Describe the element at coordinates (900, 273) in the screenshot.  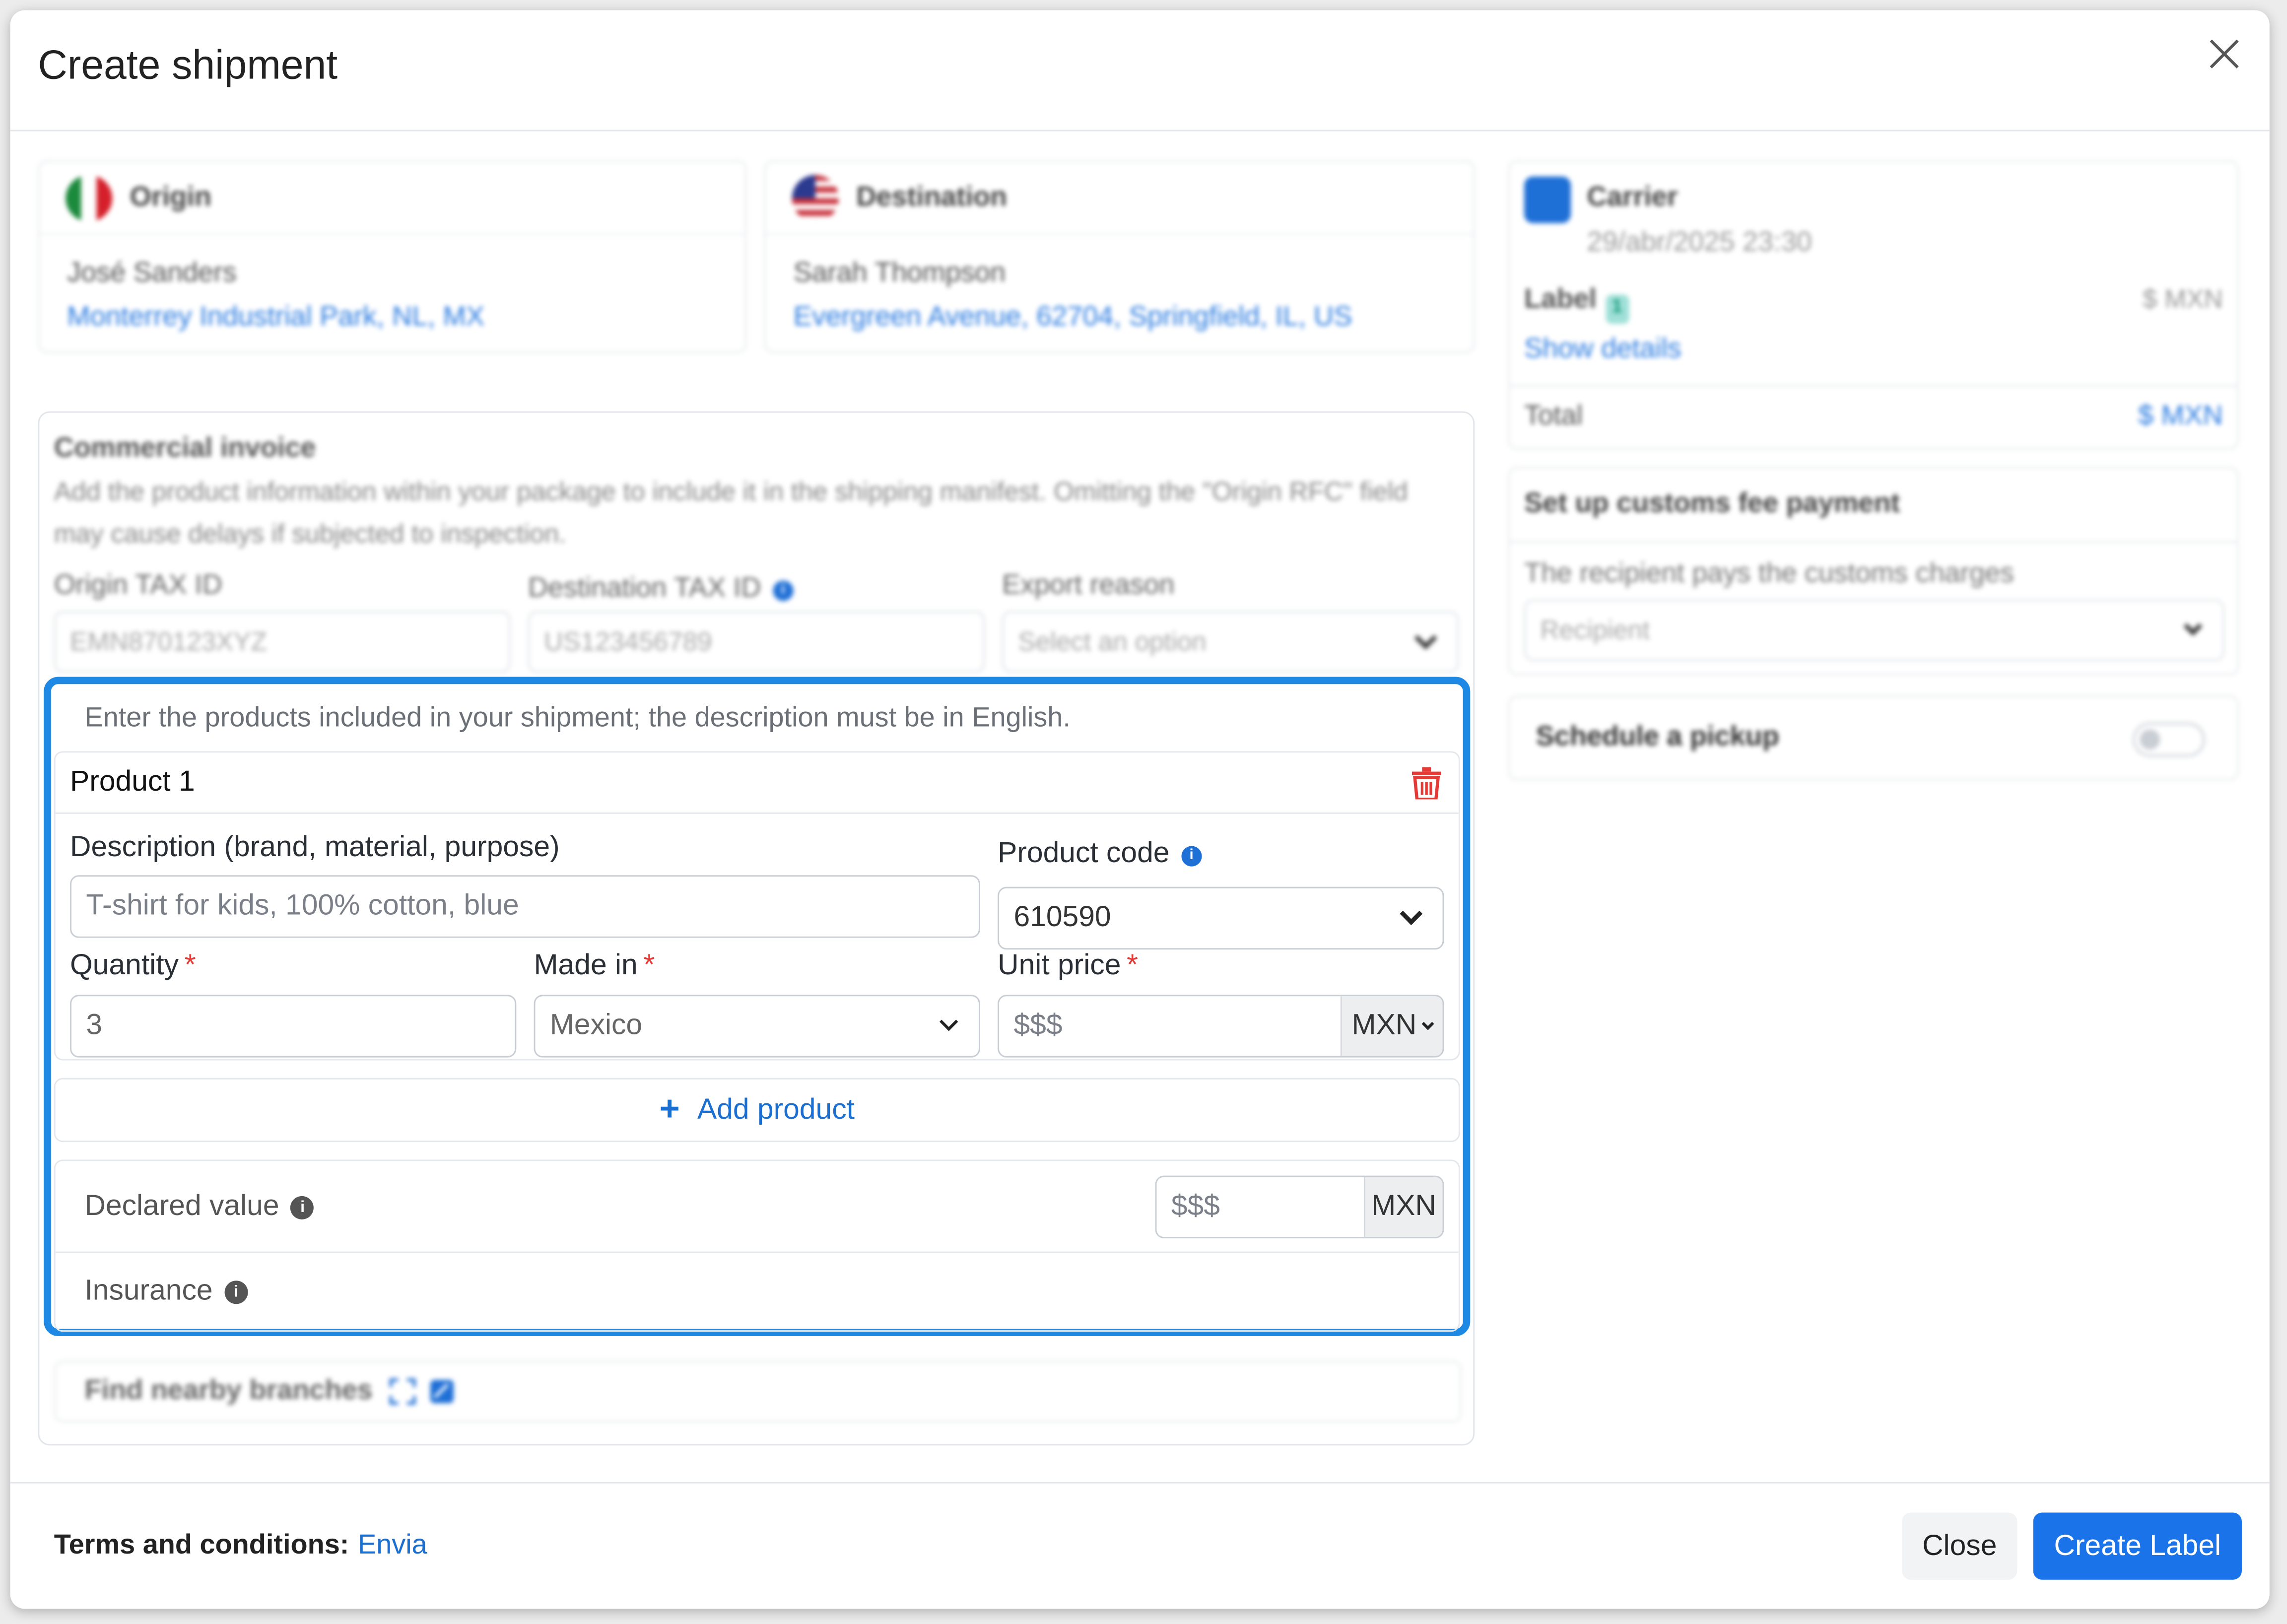
I see `destination-name: Sarah Thompson` at that location.